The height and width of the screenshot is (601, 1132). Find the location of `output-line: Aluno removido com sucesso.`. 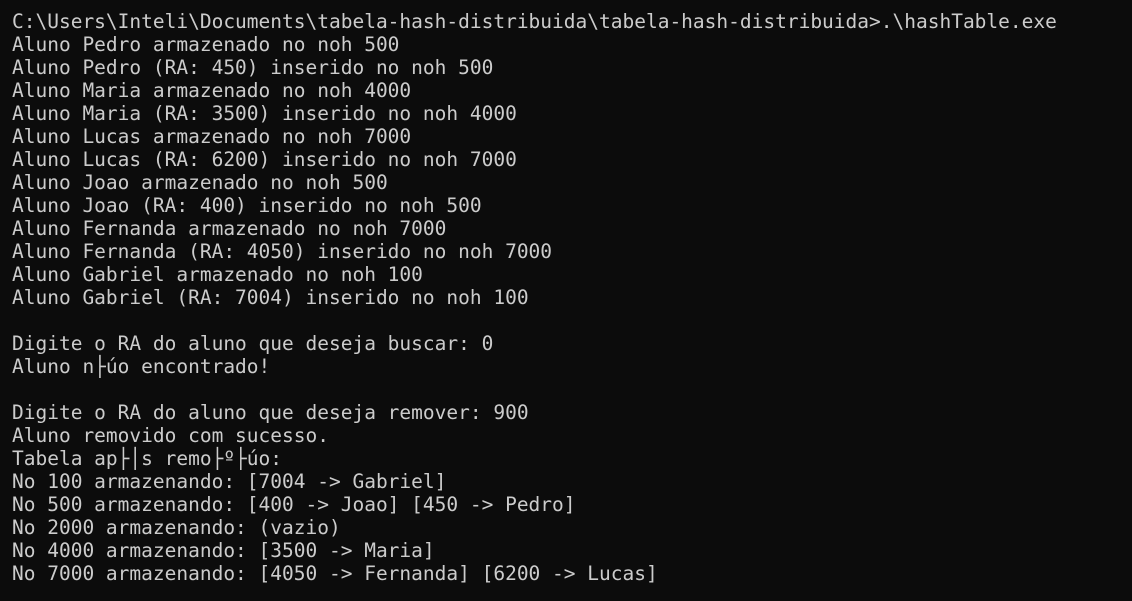

output-line: Aluno removido com sucesso. is located at coordinates (170, 435).